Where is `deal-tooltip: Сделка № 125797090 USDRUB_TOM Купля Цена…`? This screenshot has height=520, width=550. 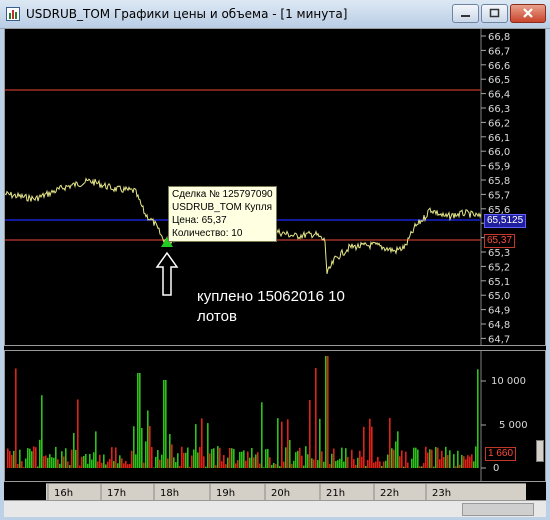
deal-tooltip: Сделка № 125797090 USDRUB_TOM Купля Цена… is located at coordinates (222, 214).